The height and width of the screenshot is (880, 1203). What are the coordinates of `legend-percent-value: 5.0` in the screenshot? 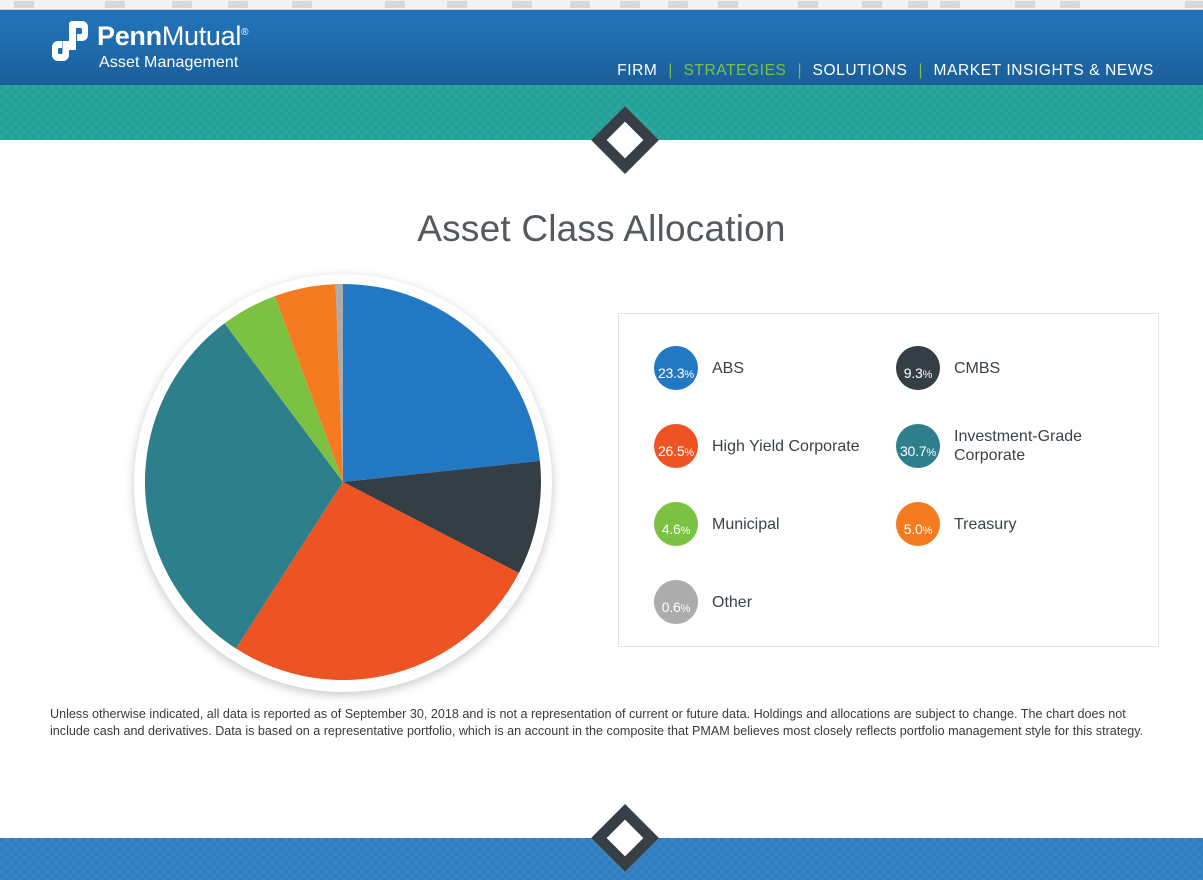 It's located at (913, 529).